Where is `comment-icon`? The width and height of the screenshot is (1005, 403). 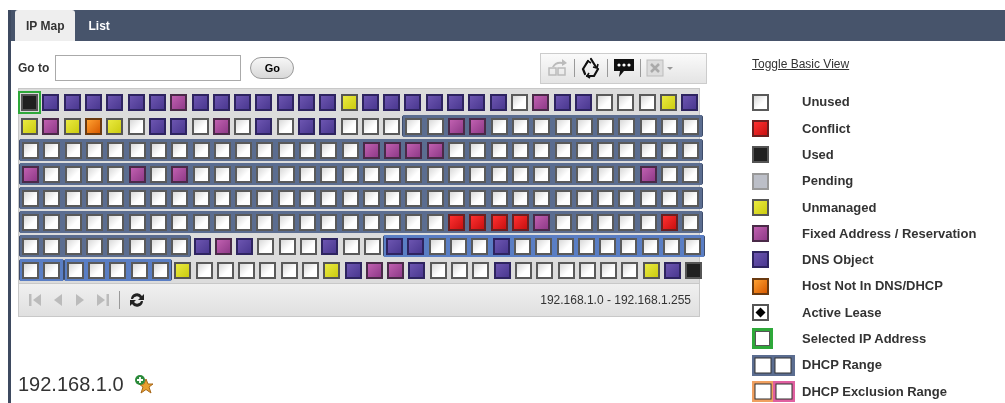
comment-icon is located at coordinates (624, 68).